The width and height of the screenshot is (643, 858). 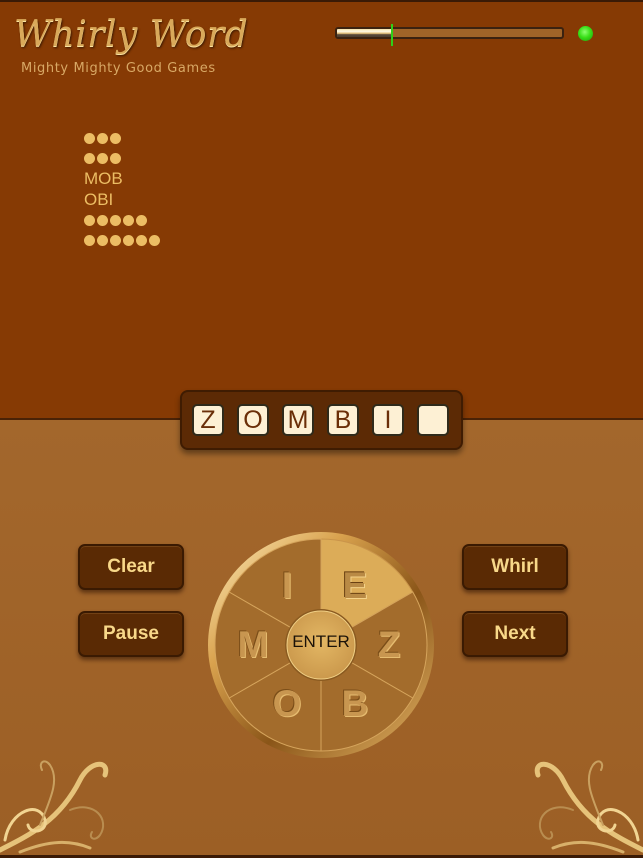 I want to click on status-light-icon, so click(x=585, y=33).